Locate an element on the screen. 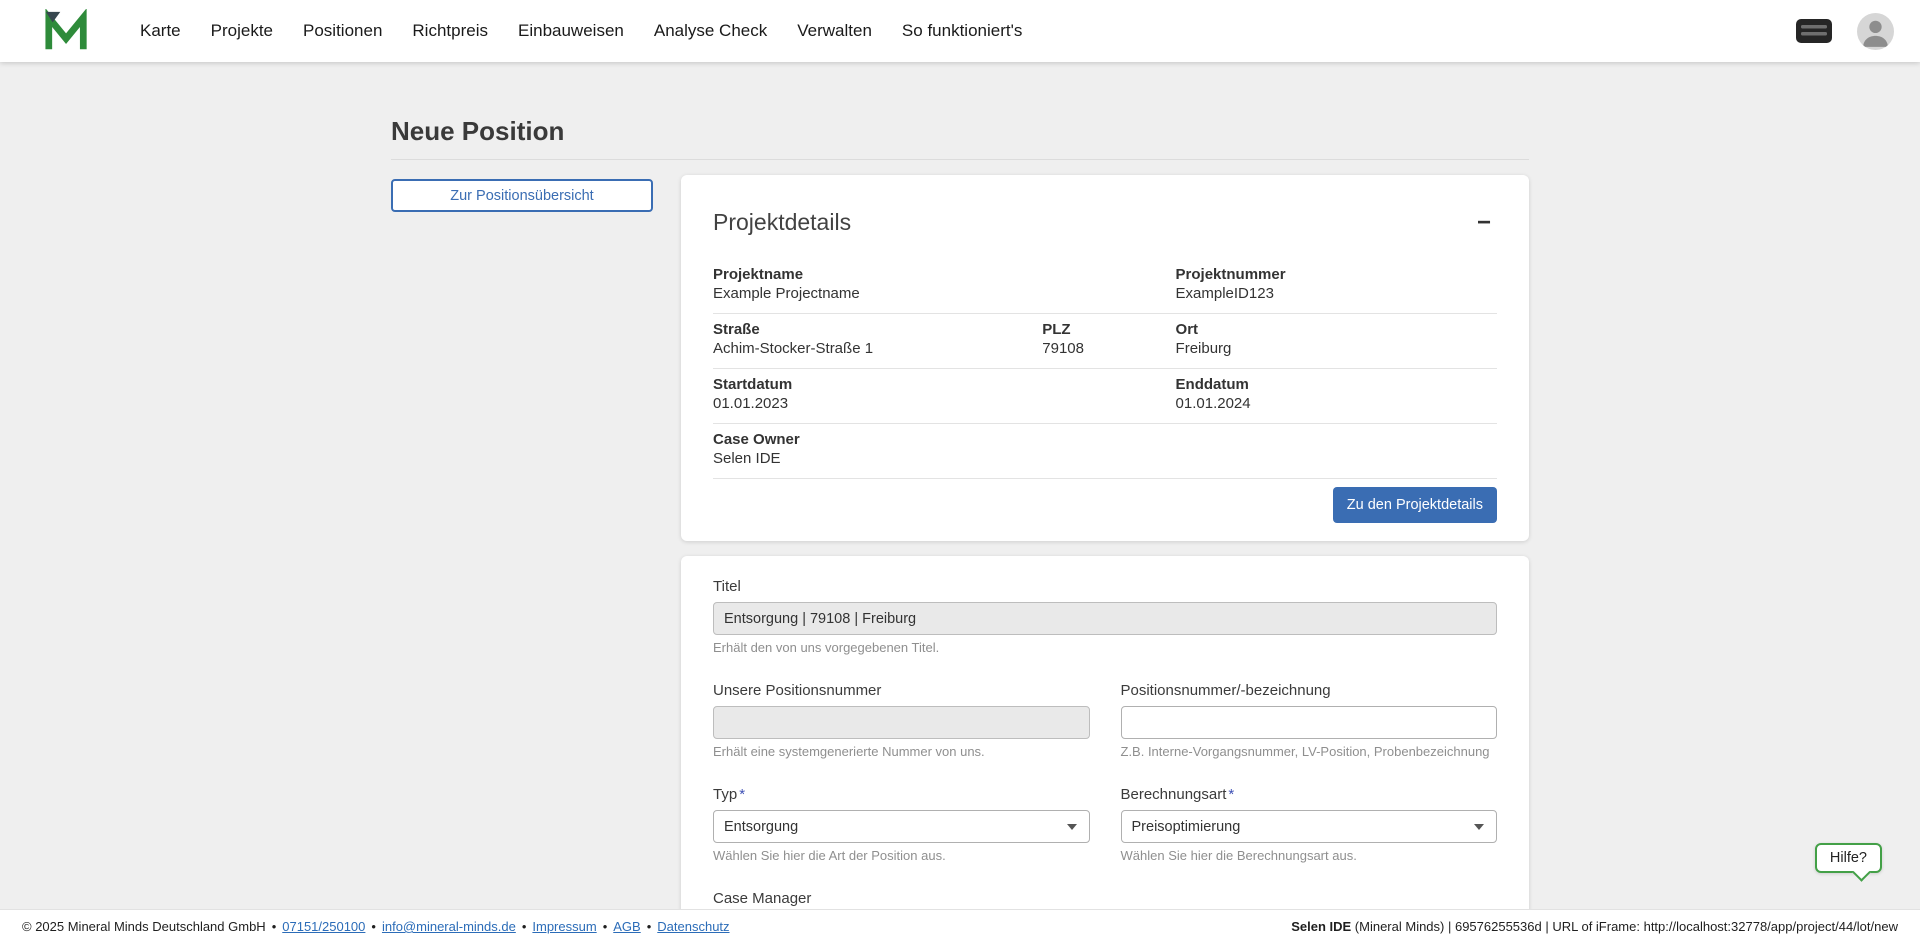 The width and height of the screenshot is (1920, 943). help-button: Hilfe? is located at coordinates (1848, 858).